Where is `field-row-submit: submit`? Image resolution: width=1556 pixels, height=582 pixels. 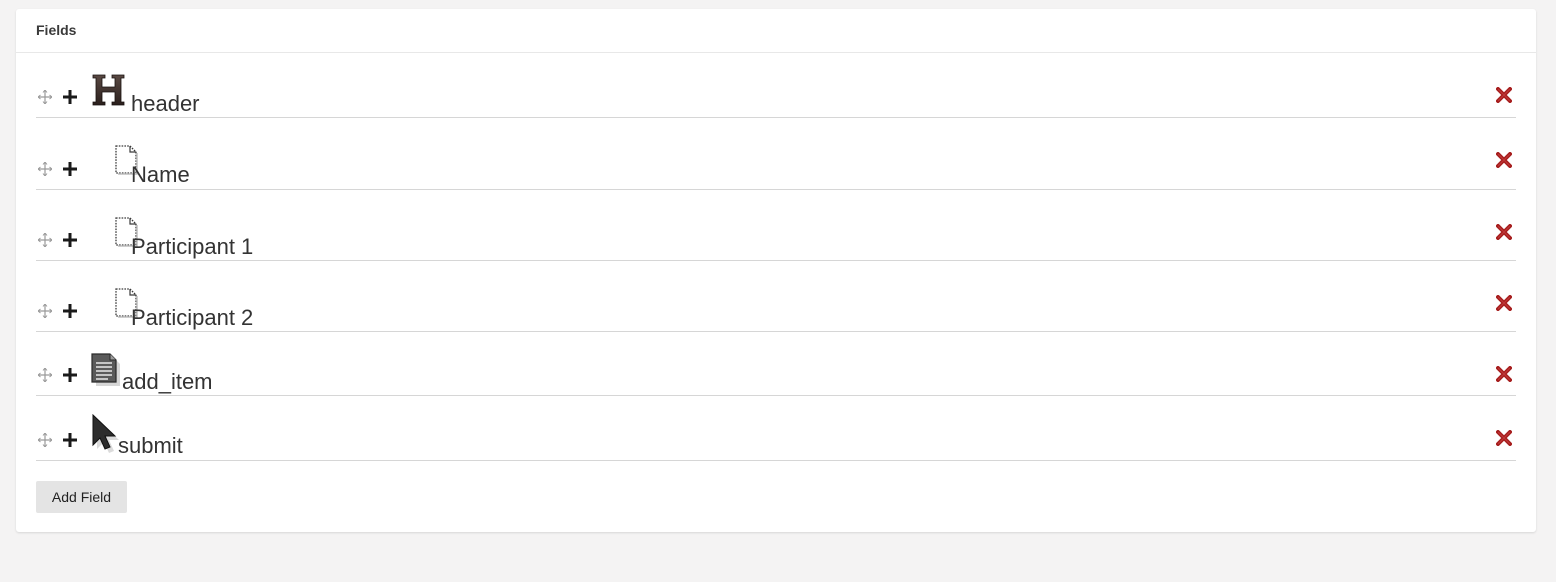
field-row-submit: submit is located at coordinates (776, 428).